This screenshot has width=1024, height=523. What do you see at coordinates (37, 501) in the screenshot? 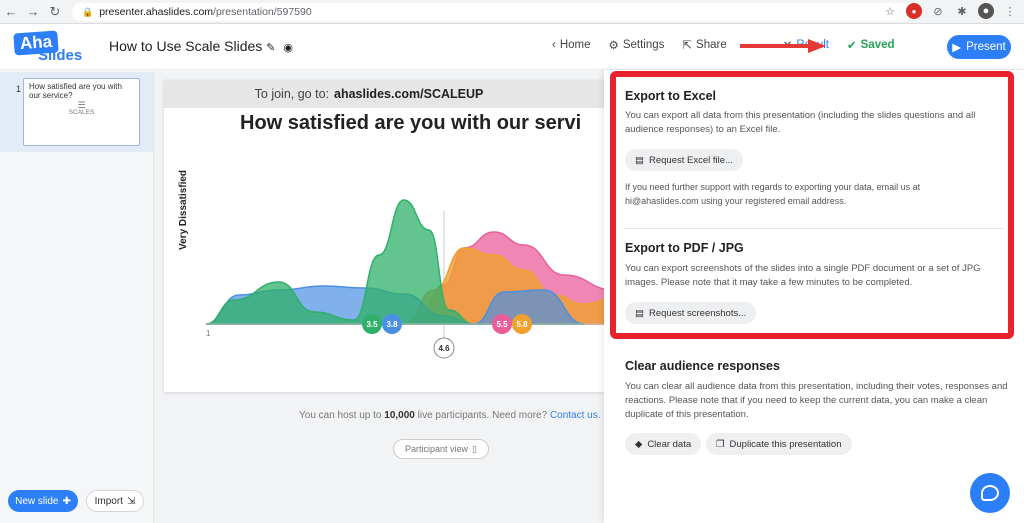
I see `new-slide-label: New slide` at bounding box center [37, 501].